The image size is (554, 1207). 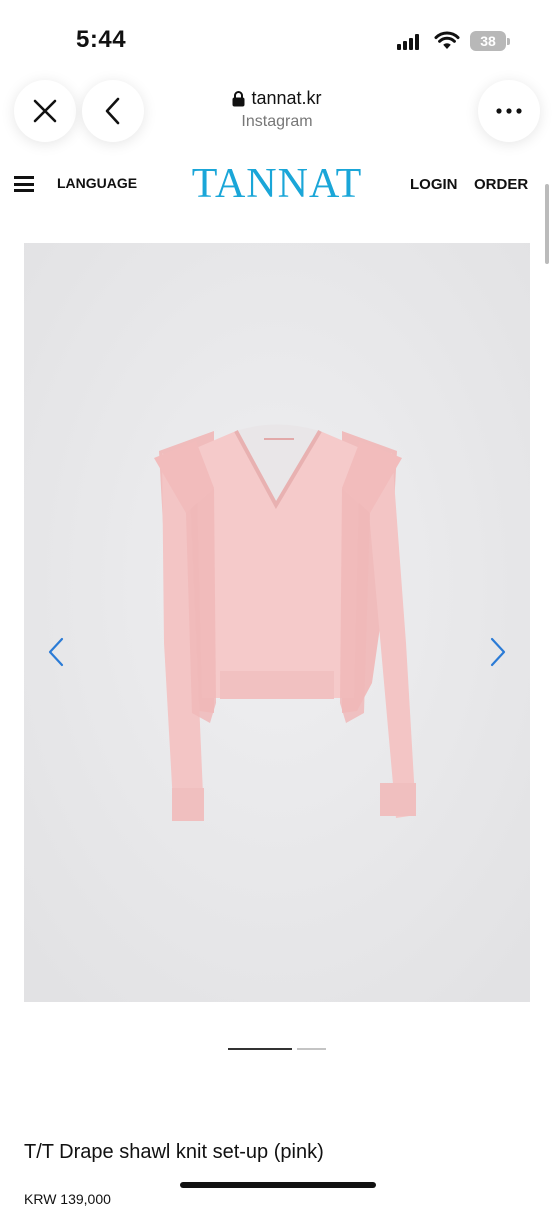 I want to click on home-indicator, so click(x=278, y=1185).